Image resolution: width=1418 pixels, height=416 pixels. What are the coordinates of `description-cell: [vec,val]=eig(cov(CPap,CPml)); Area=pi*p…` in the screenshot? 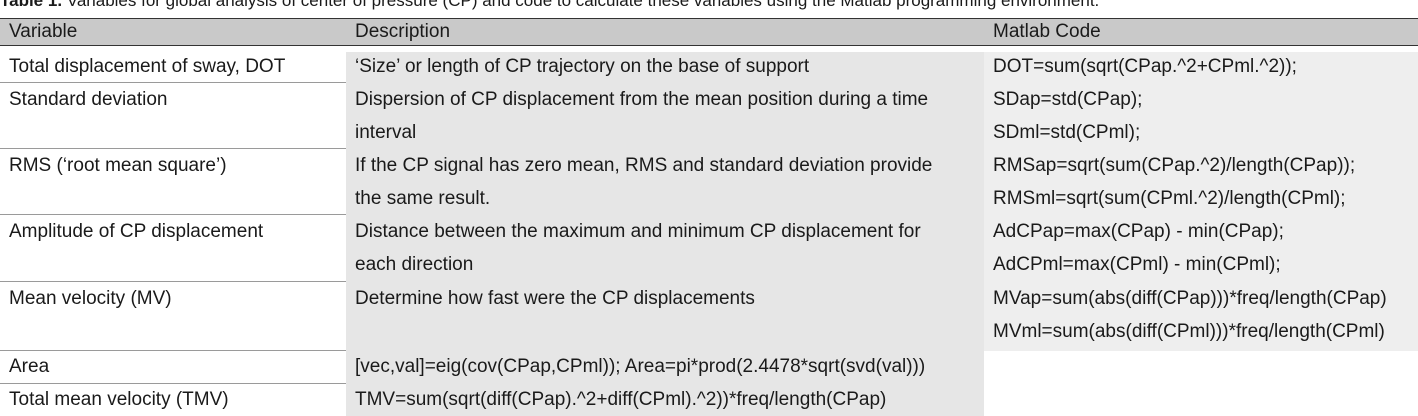 It's located at (665, 367).